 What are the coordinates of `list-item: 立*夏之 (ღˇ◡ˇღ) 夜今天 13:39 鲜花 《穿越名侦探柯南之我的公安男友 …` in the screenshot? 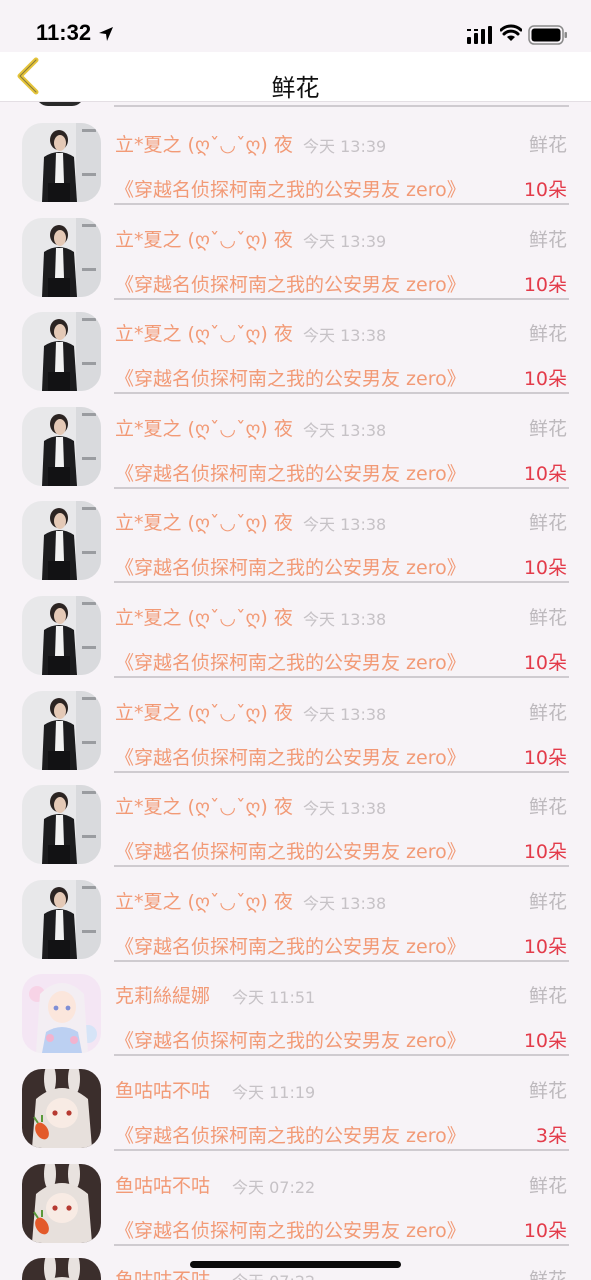 It's located at (295, 250).